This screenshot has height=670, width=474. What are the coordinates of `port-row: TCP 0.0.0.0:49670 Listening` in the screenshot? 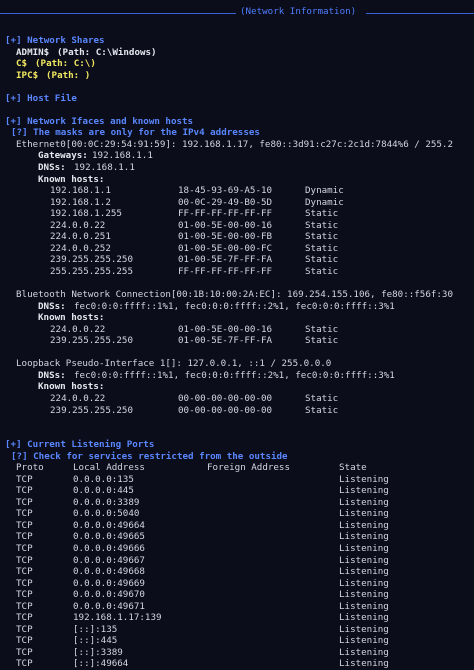 It's located at (237, 595).